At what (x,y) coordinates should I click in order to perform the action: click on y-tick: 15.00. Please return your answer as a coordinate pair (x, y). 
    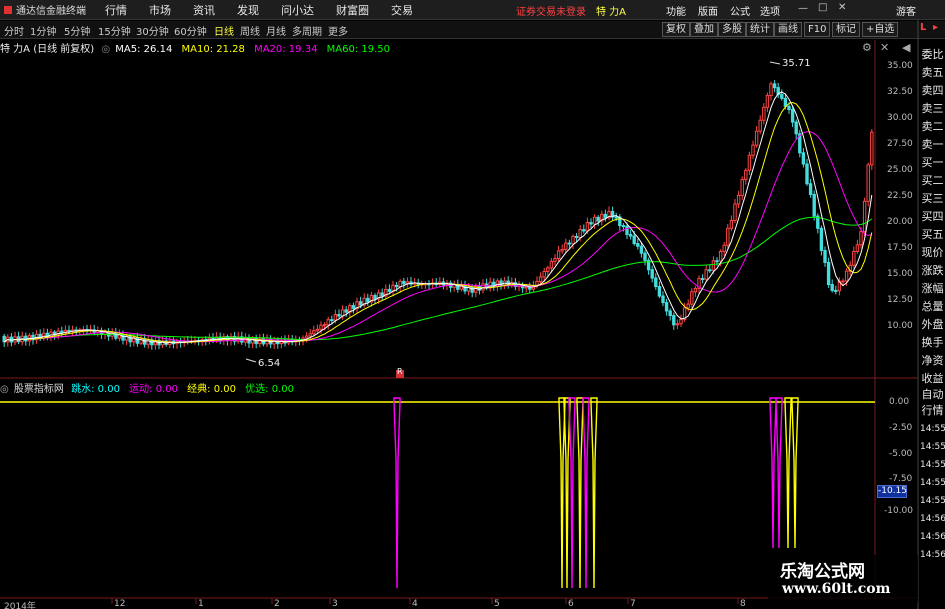
    Looking at the image, I should click on (900, 274).